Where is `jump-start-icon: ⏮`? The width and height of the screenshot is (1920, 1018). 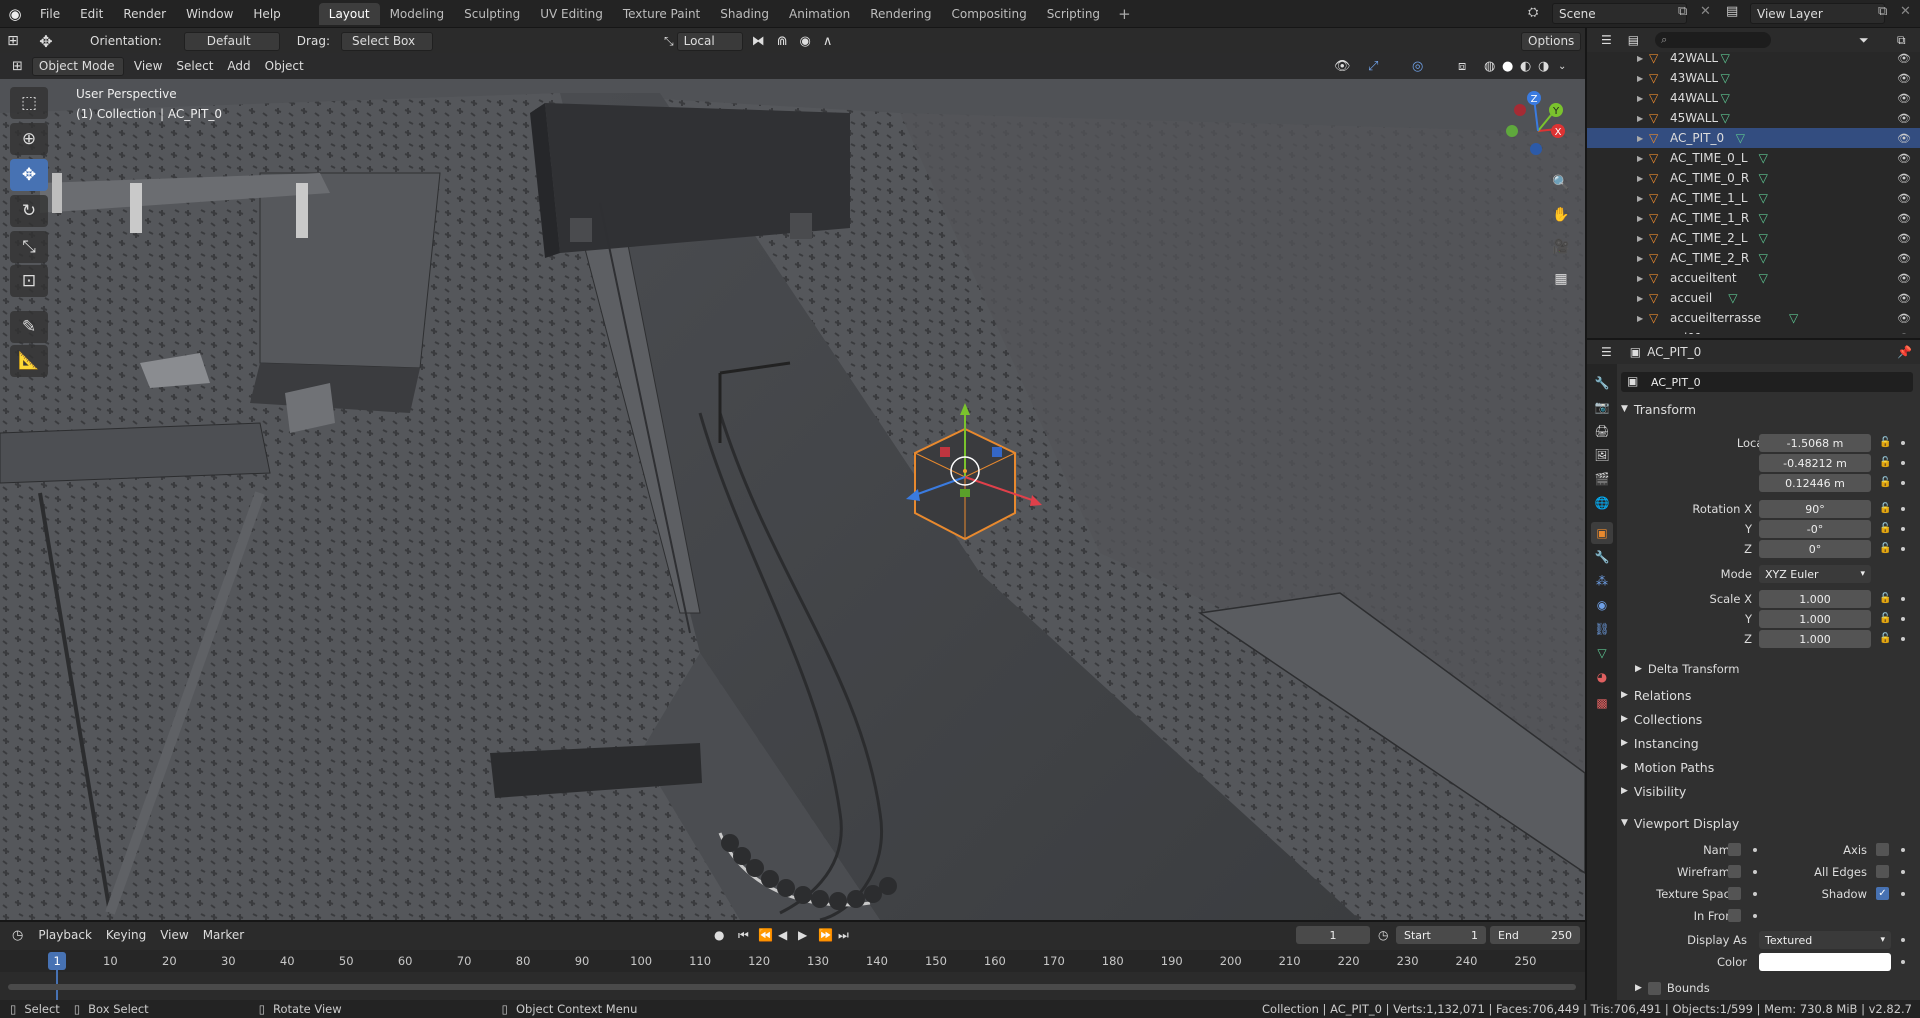 jump-start-icon: ⏮ is located at coordinates (743, 935).